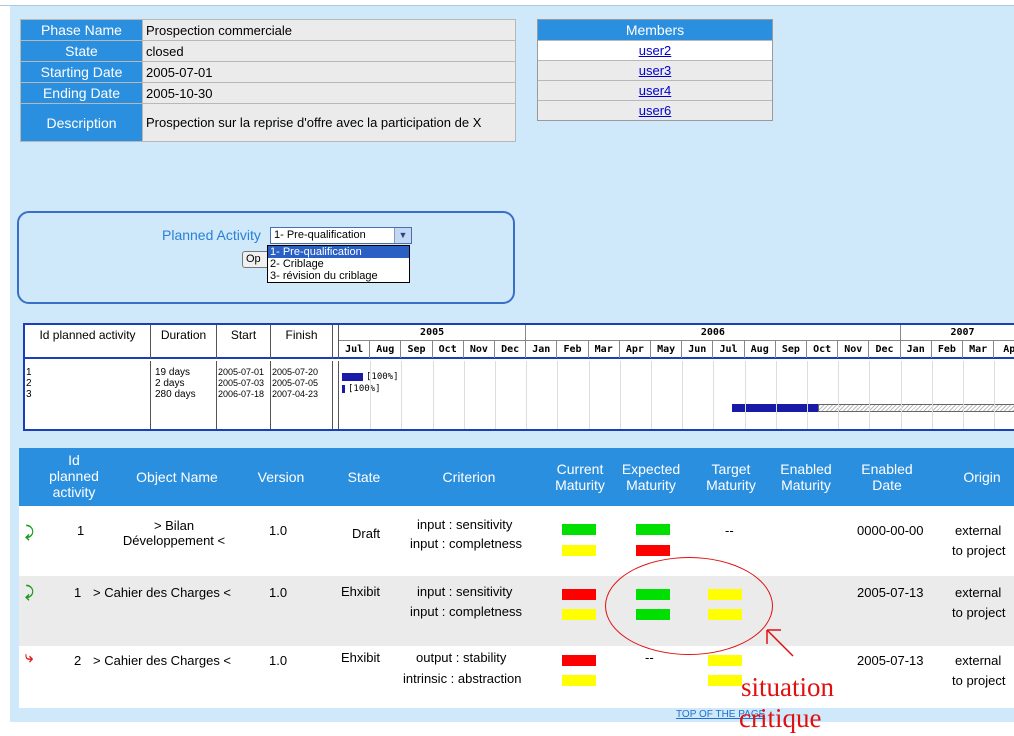 This screenshot has height=736, width=1014. Describe the element at coordinates (329, 51) in the screenshot. I see `state-value: closed` at that location.